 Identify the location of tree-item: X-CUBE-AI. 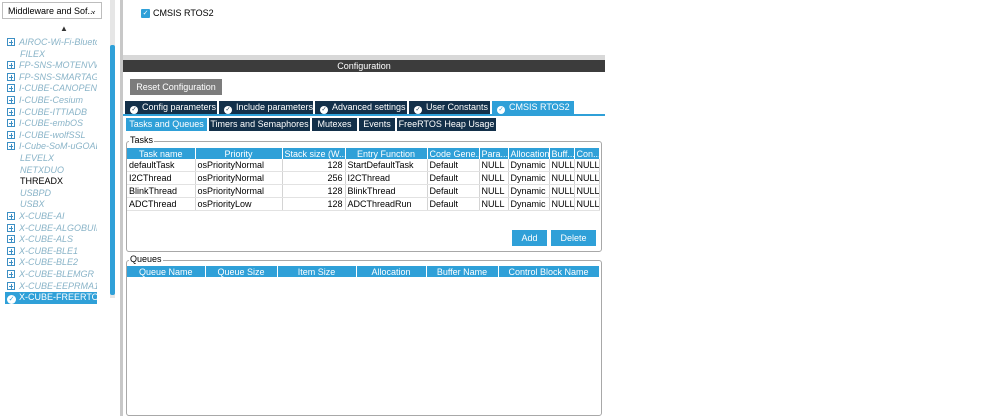
(52, 216).